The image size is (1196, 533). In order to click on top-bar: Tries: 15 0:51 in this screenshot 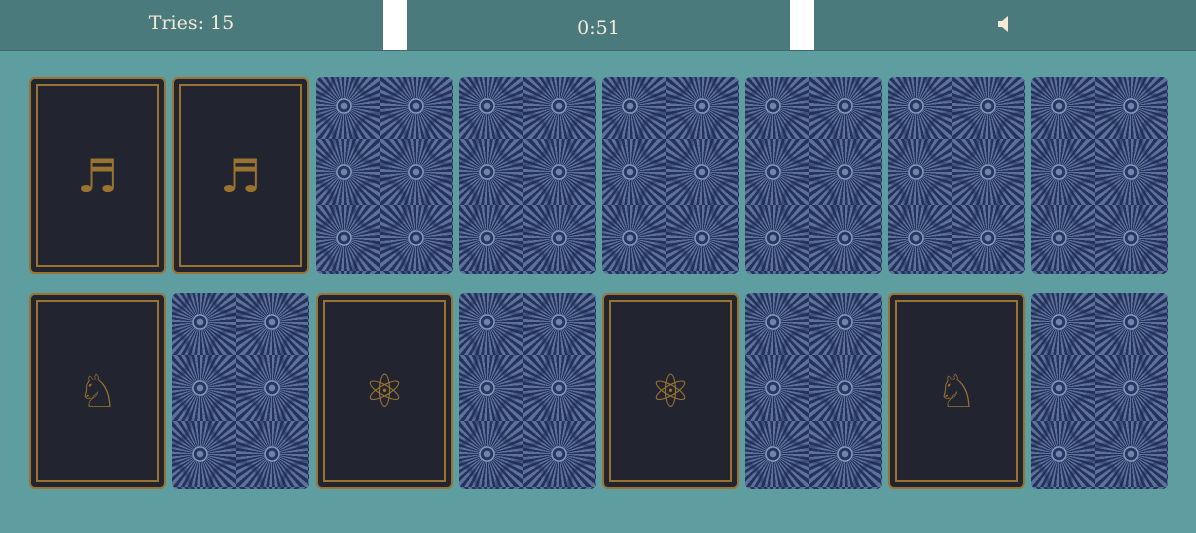, I will do `click(598, 25)`.